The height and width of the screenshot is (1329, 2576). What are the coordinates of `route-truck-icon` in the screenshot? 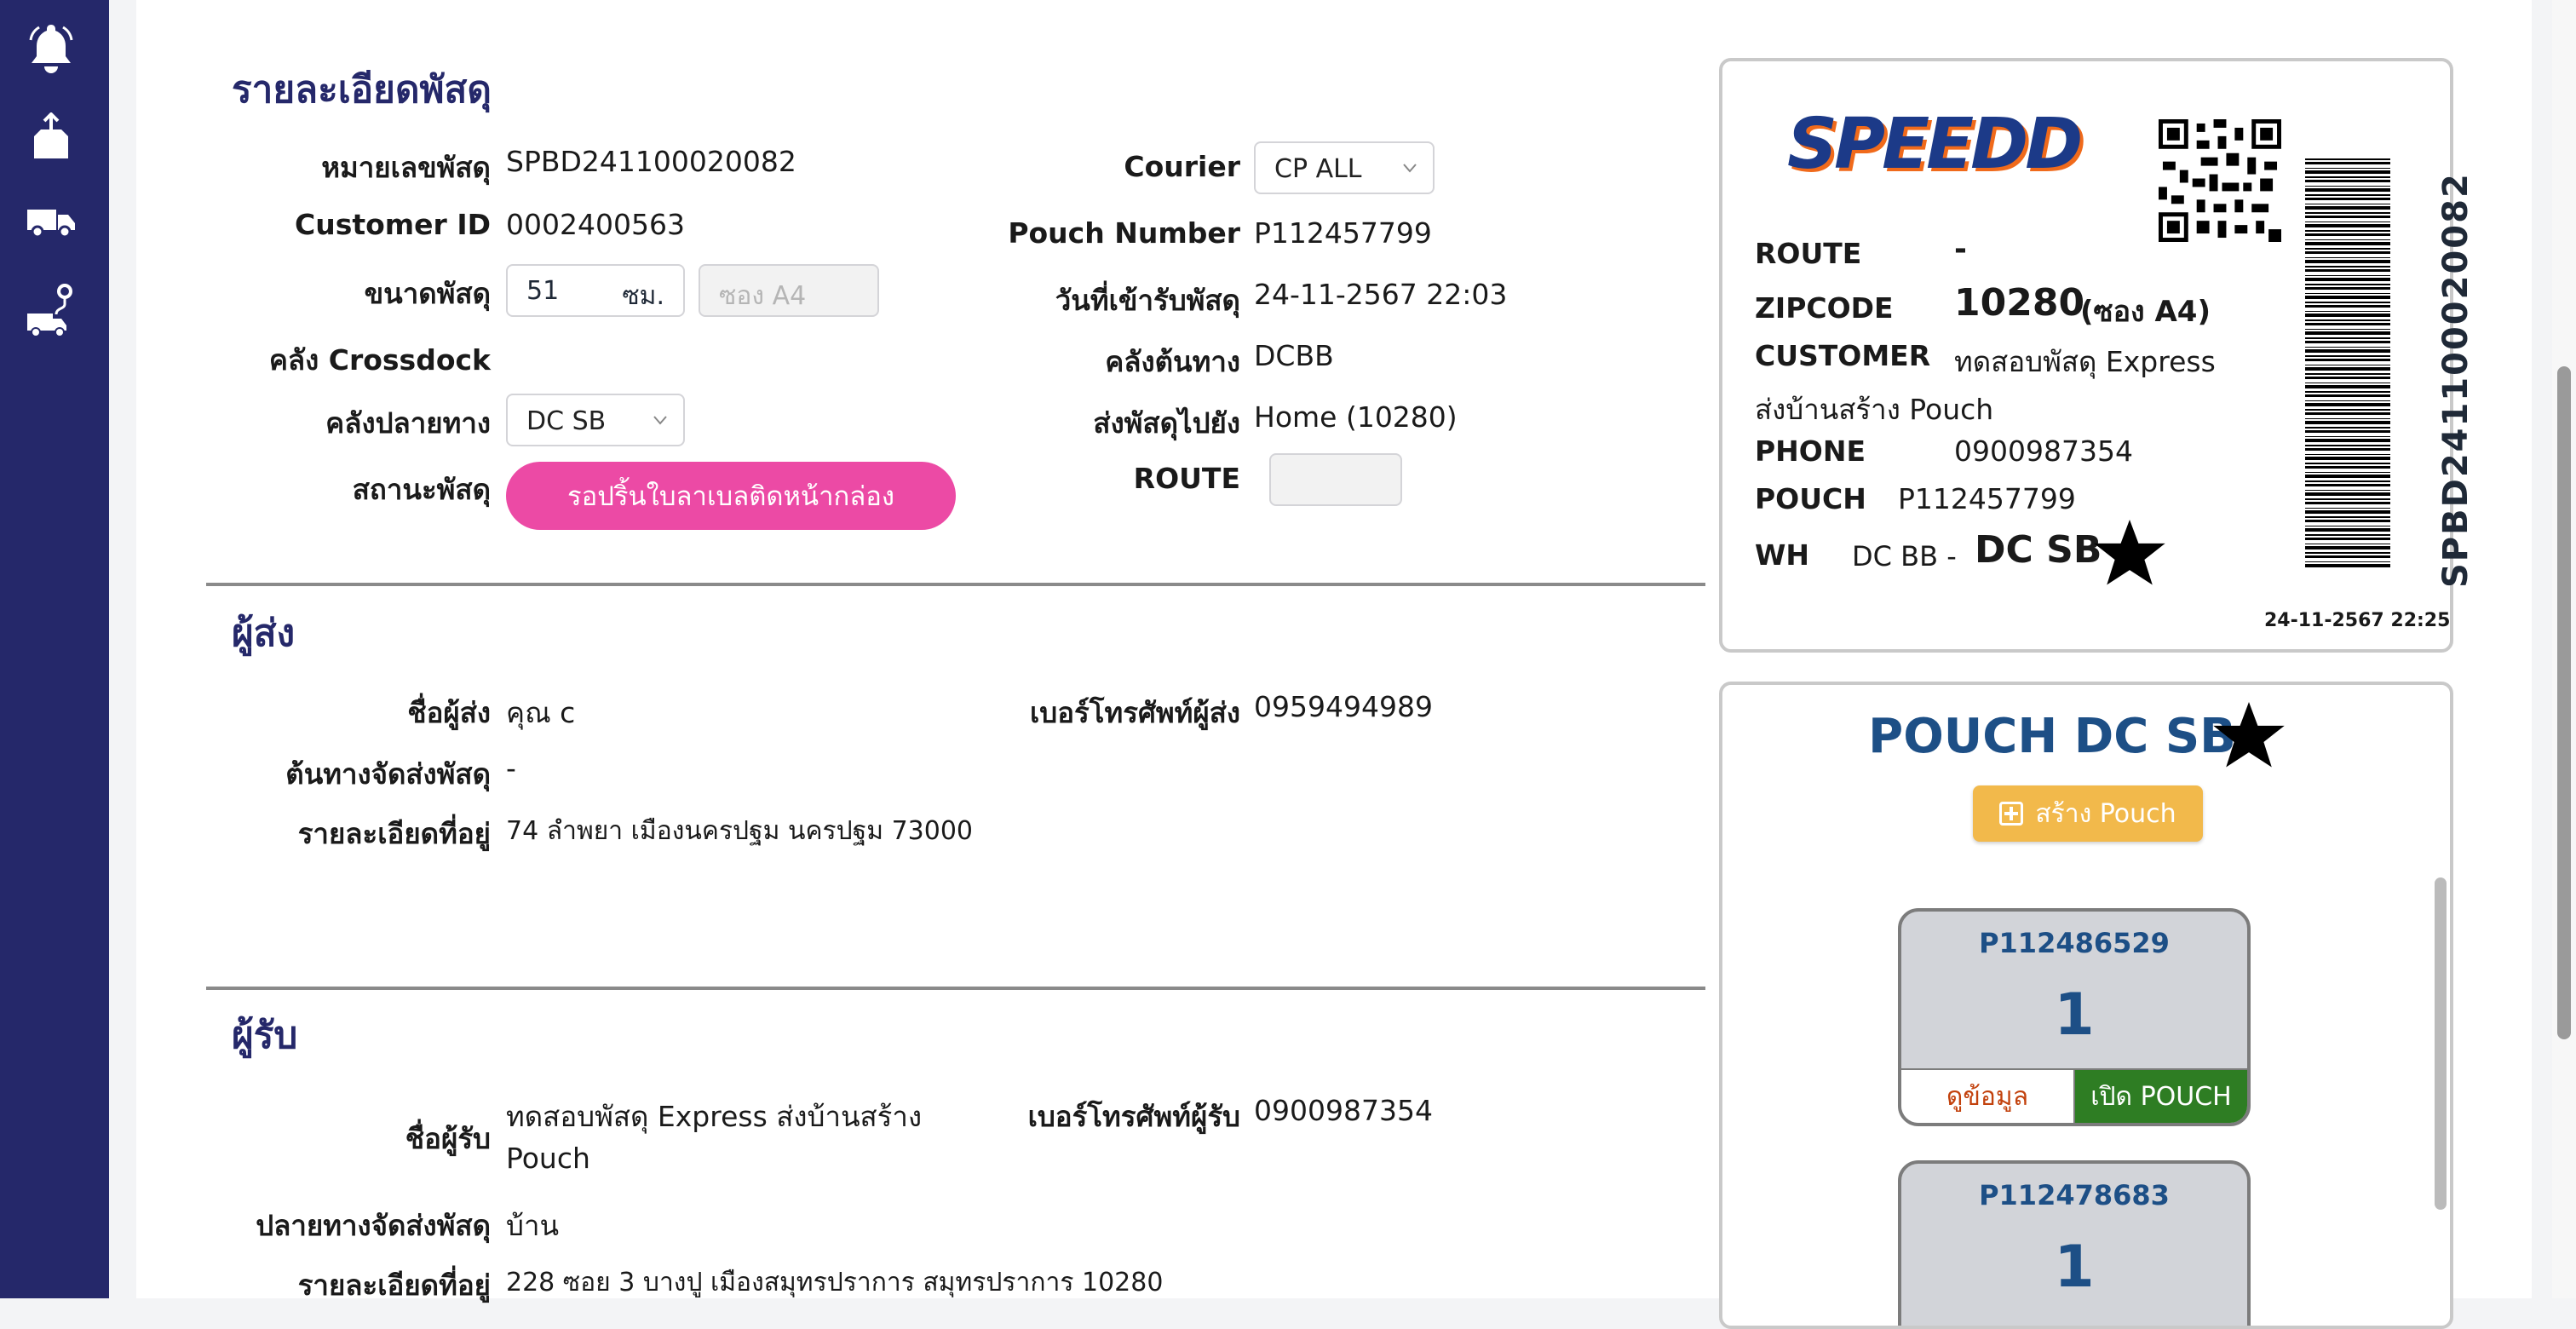 It's located at (51, 310).